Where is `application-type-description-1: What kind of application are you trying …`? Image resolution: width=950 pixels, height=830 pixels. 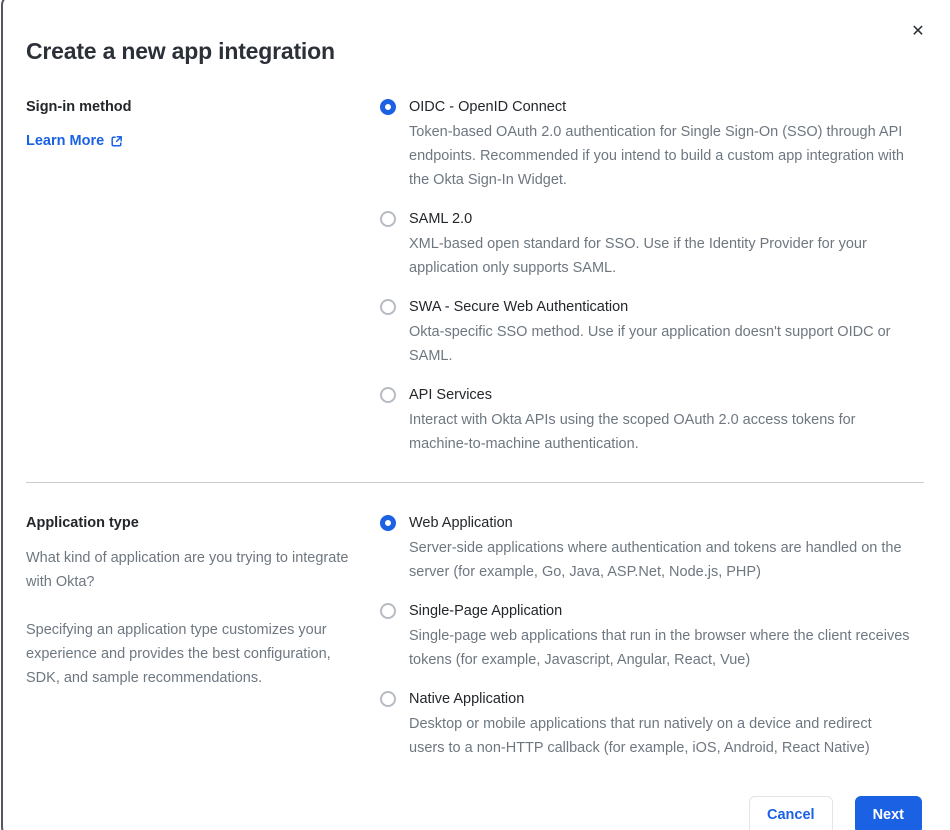 application-type-description-1: What kind of application are you trying … is located at coordinates (187, 570).